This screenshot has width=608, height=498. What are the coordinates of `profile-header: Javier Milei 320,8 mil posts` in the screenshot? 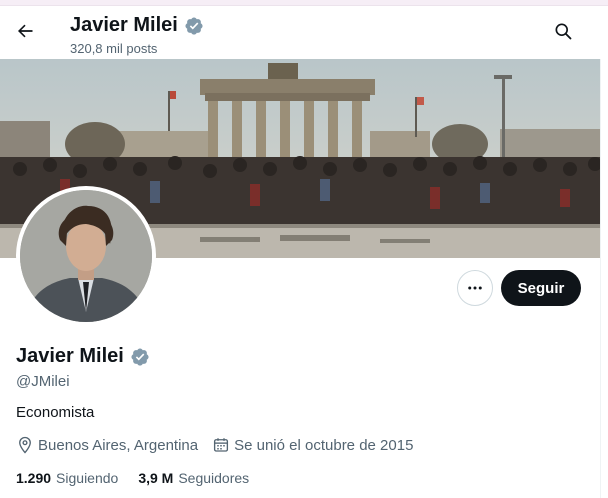 It's located at (304, 32).